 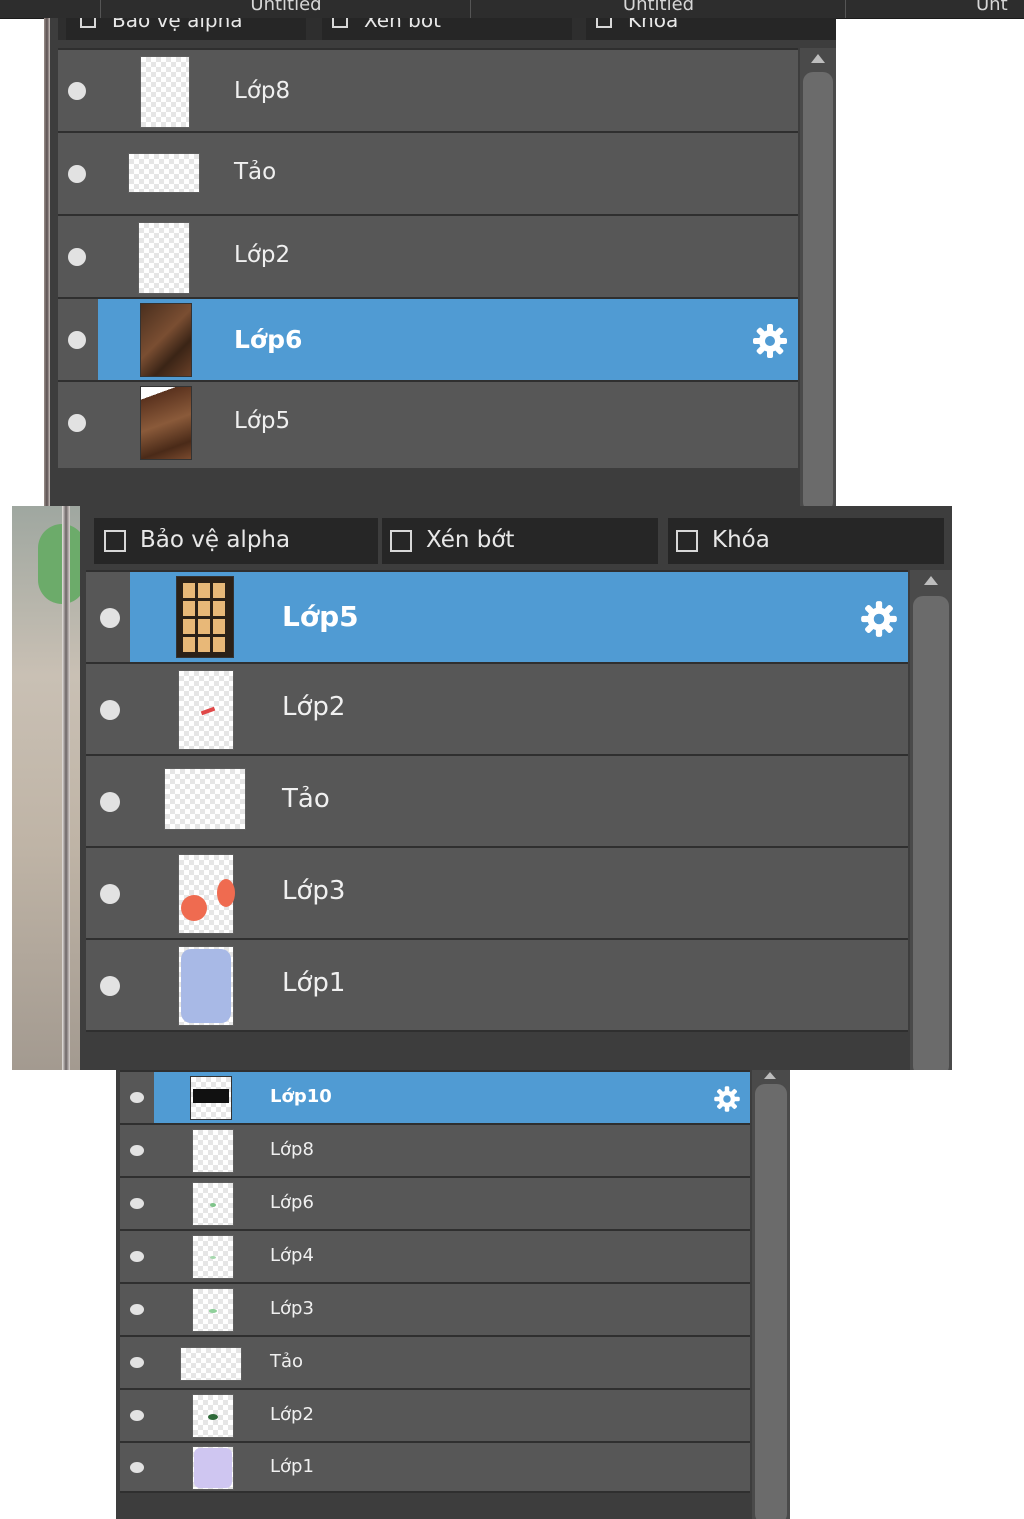 I want to click on layer-name: Lớp5, so click(x=262, y=421).